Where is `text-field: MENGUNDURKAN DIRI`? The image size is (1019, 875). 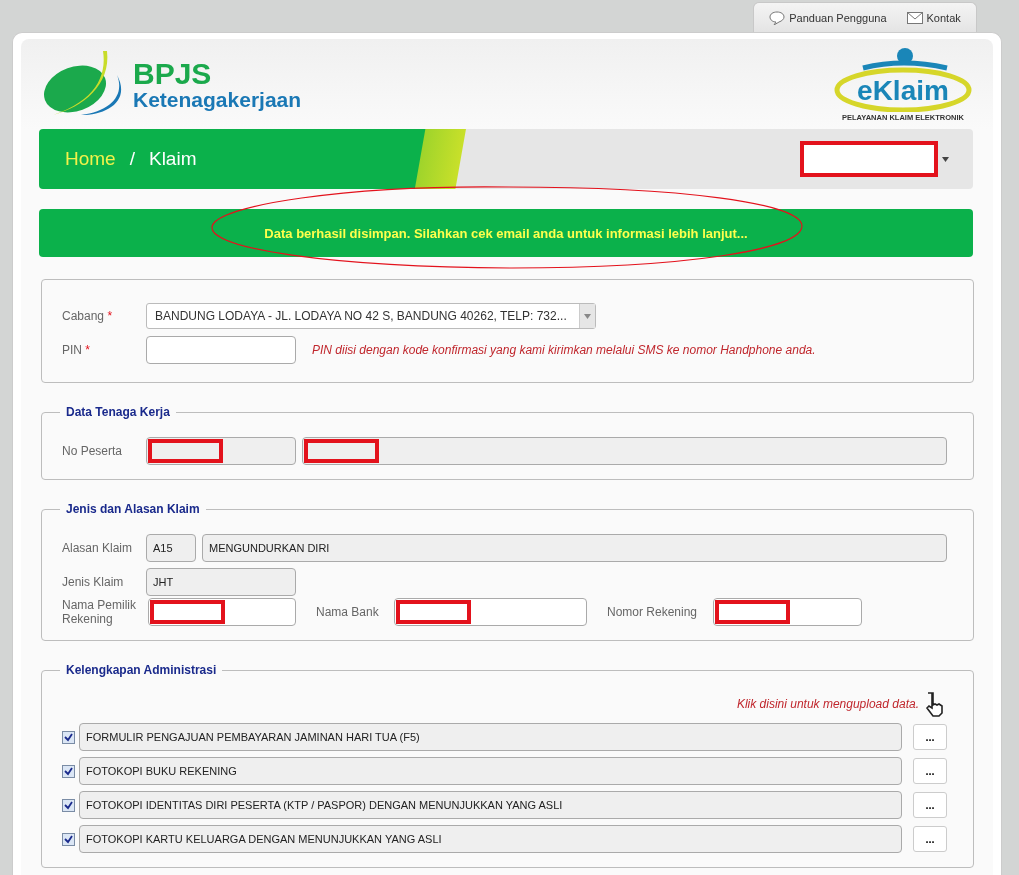
text-field: MENGUNDURKAN DIRI is located at coordinates (574, 548).